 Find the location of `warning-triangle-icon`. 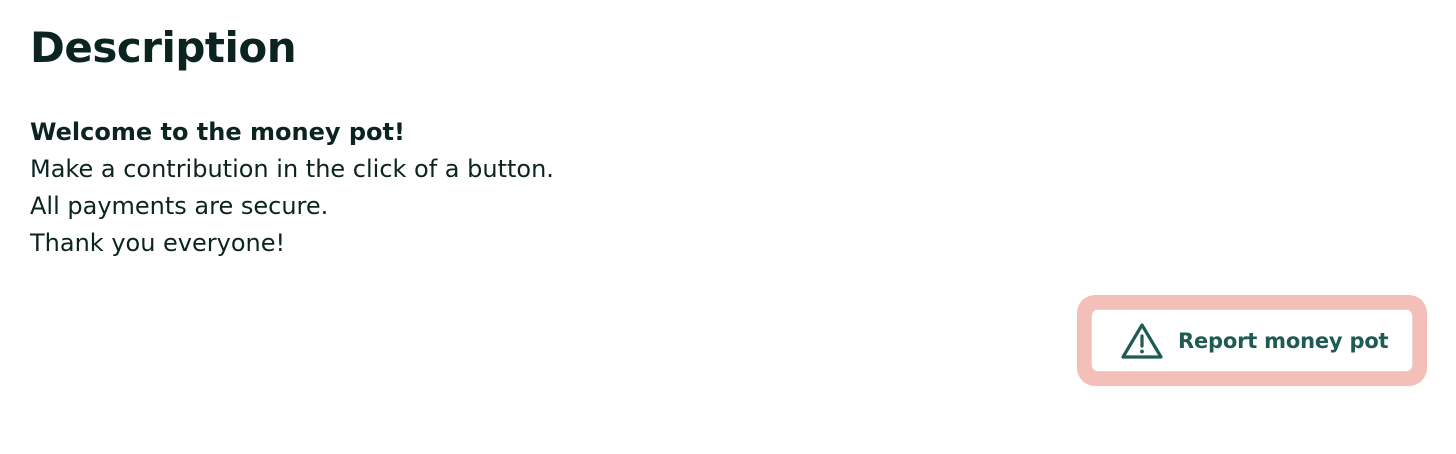

warning-triangle-icon is located at coordinates (1142, 341).